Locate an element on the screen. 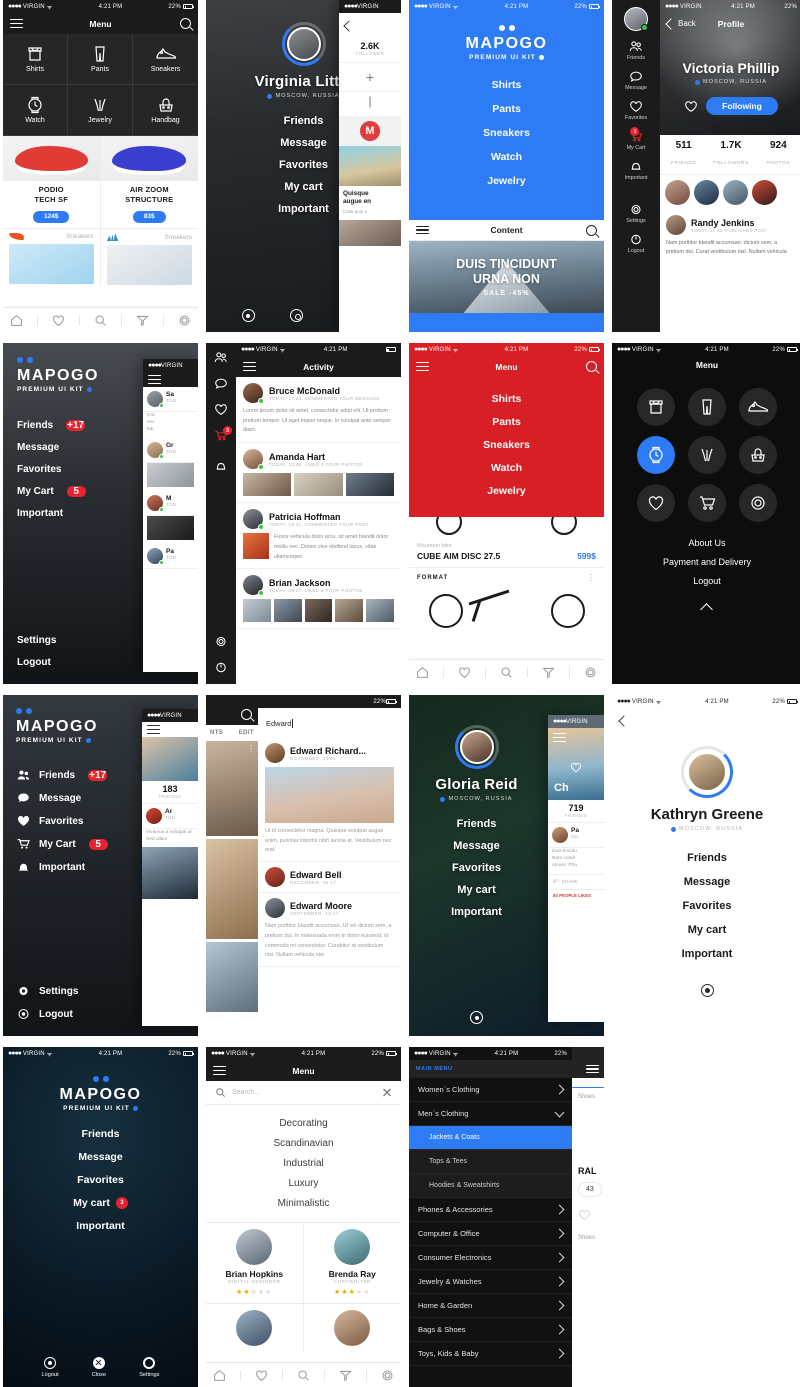  tab-nts: NTS is located at coordinates (216, 733).